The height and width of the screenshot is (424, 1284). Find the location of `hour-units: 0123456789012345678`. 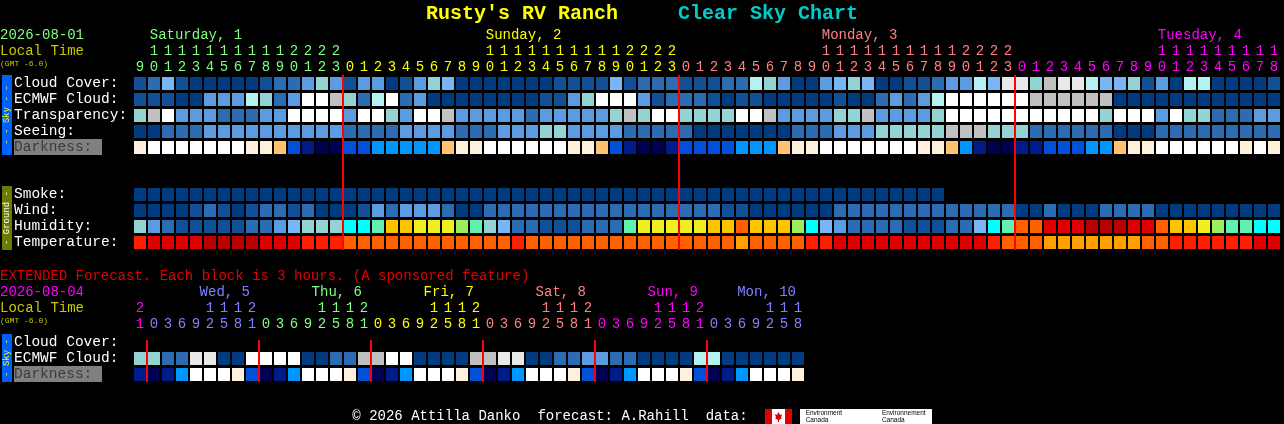

hour-units: 0123456789012345678 is located at coordinates (1150, 67).